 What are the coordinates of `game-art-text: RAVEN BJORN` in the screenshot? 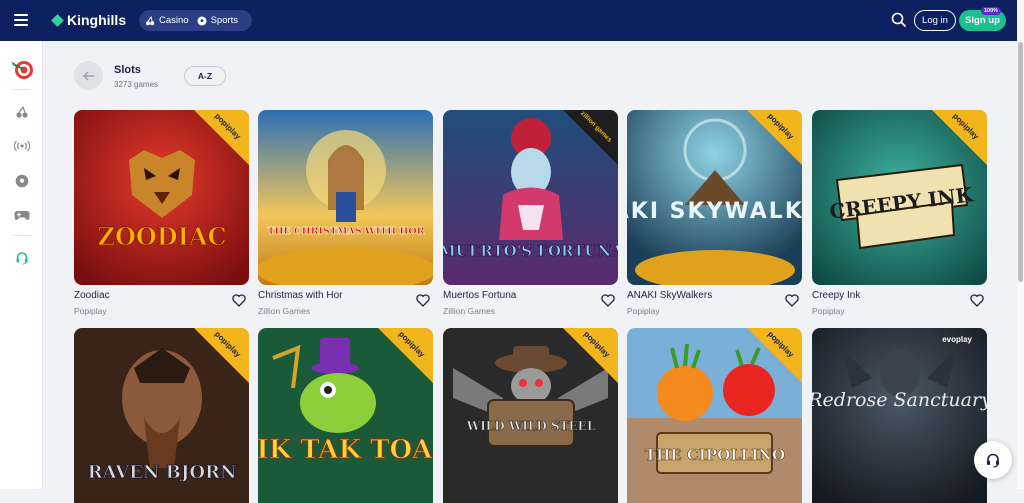 It's located at (162, 472).